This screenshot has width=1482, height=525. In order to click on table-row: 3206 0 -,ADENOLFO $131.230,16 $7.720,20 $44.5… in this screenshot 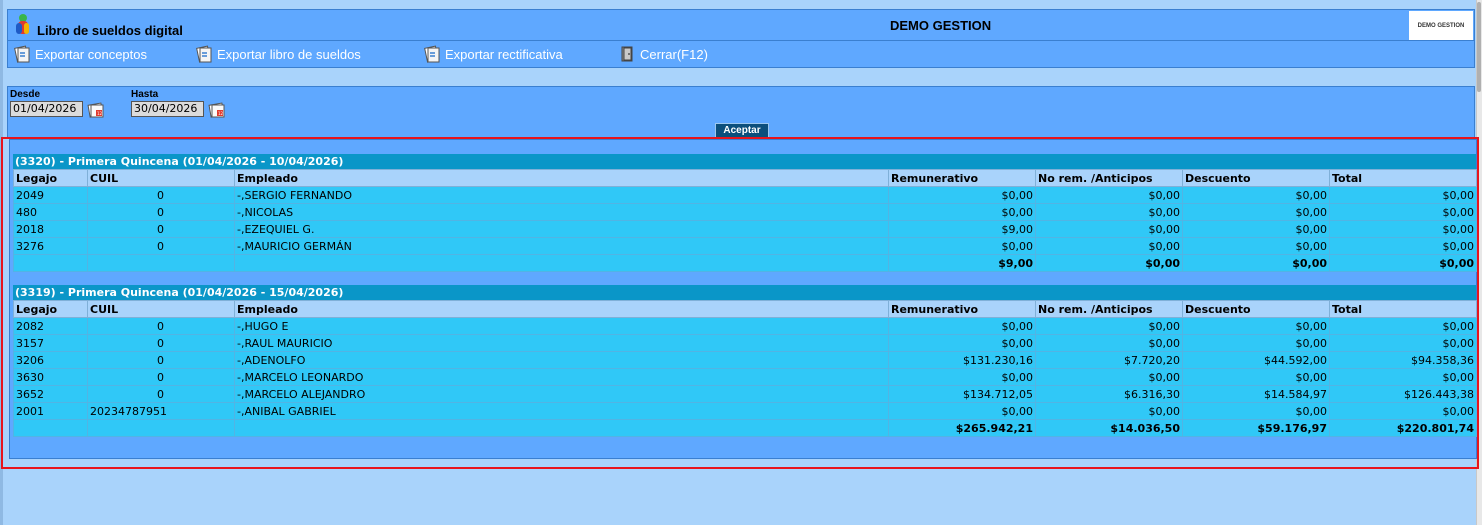, I will do `click(745, 360)`.